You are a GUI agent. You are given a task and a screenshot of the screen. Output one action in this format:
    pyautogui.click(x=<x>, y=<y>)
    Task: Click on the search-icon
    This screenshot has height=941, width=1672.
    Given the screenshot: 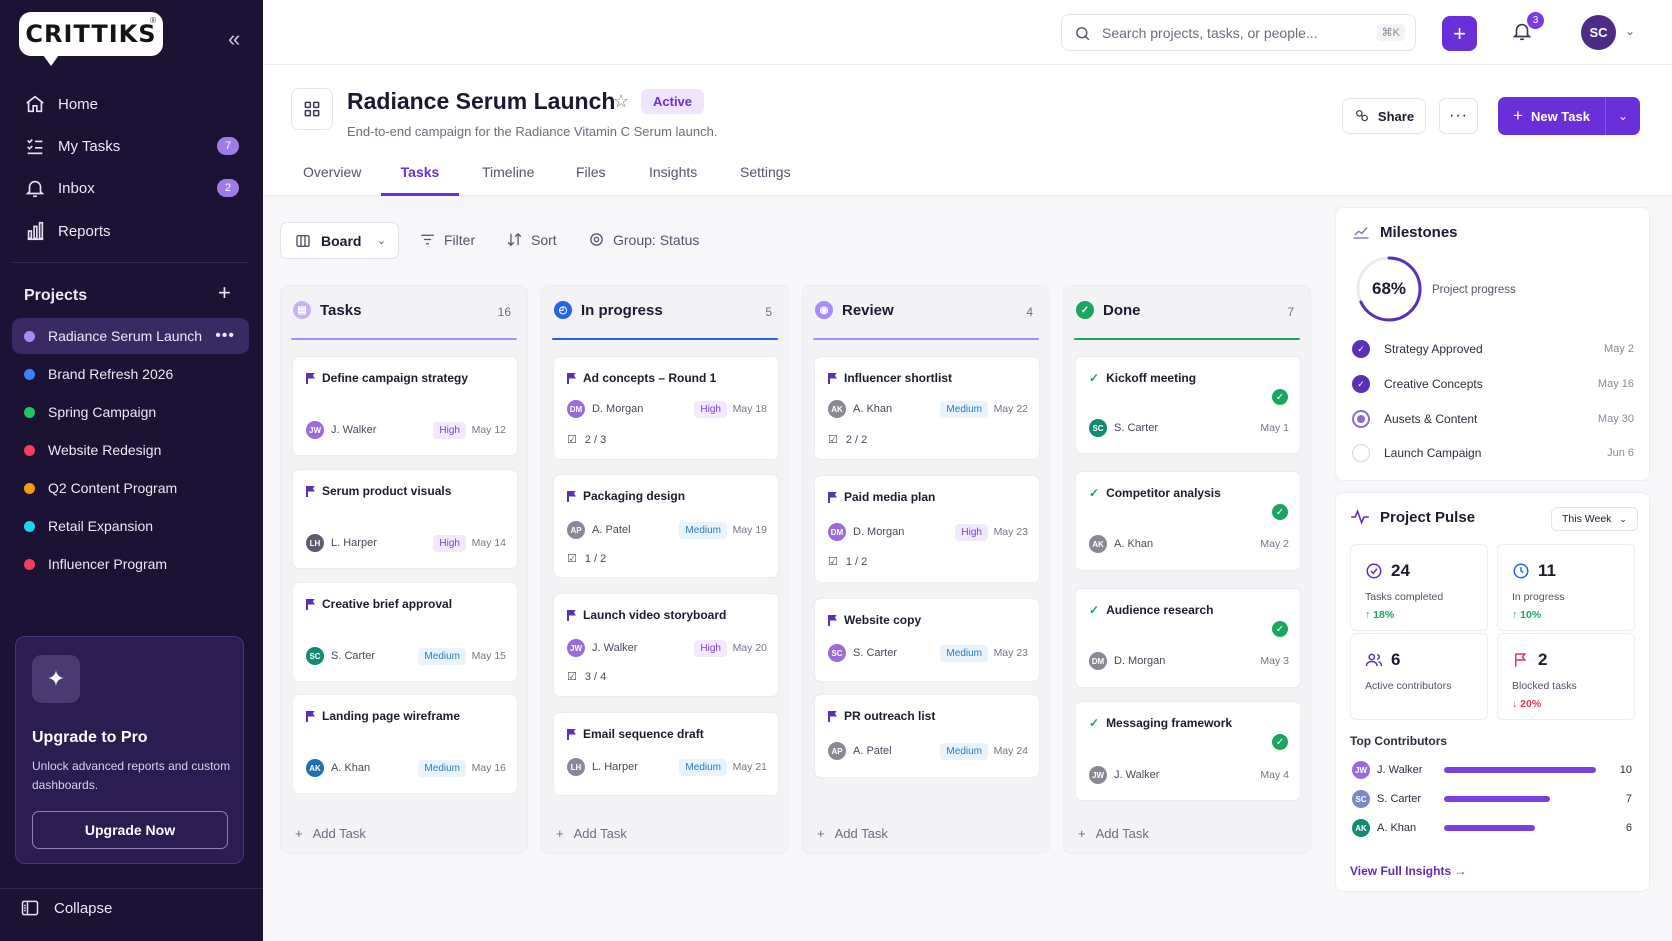 What is the action you would take?
    pyautogui.click(x=1083, y=34)
    